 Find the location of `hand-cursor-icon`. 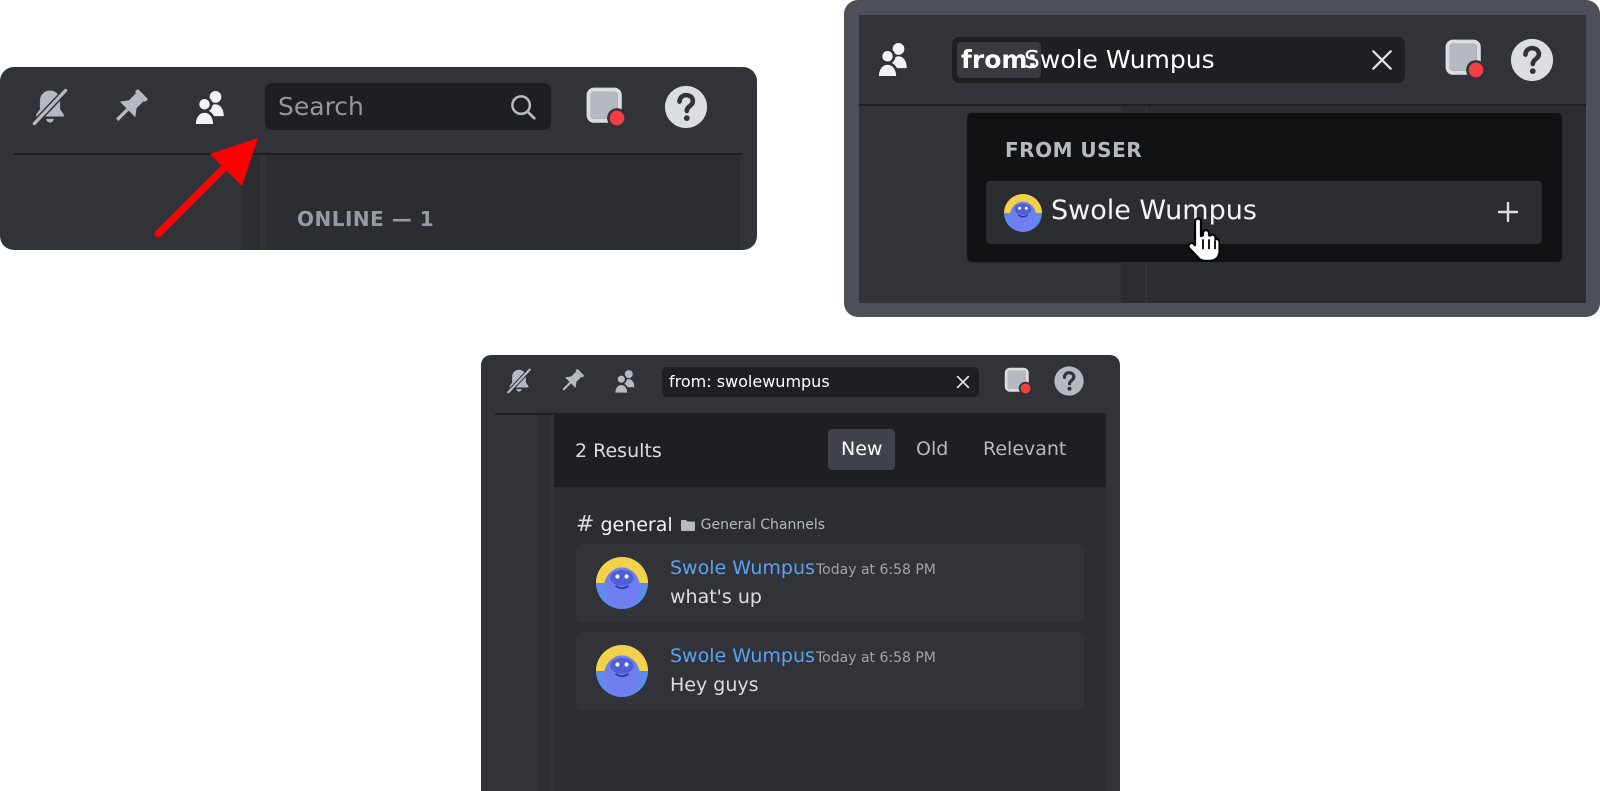

hand-cursor-icon is located at coordinates (1203, 239).